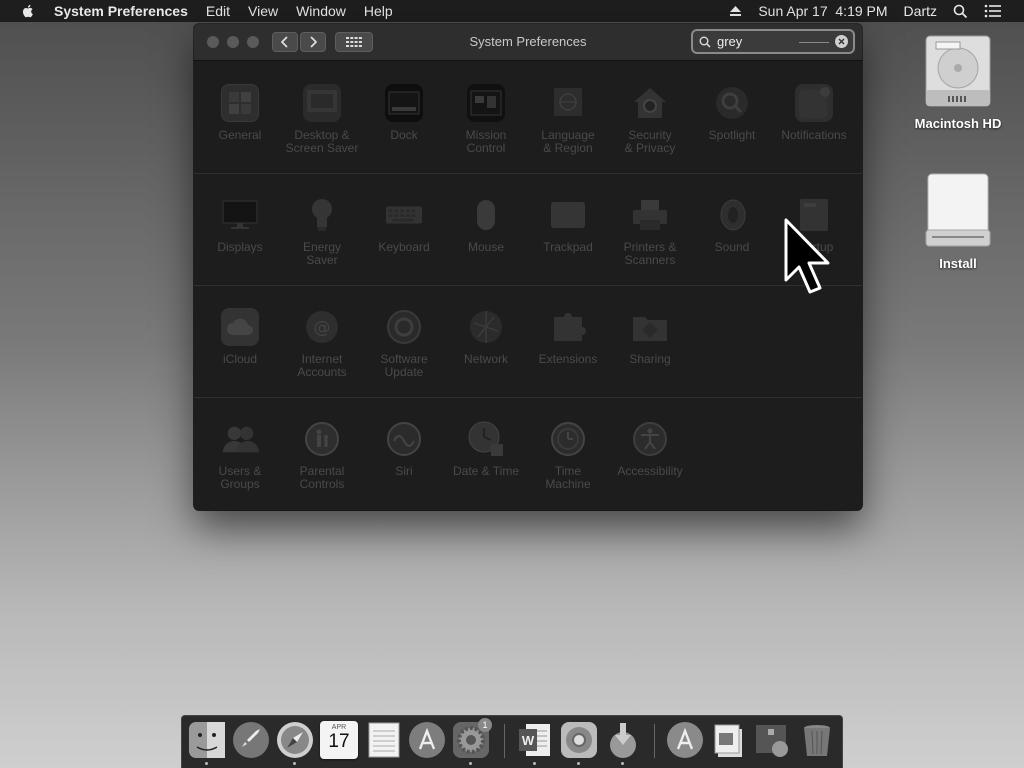 This screenshot has height=768, width=1024. I want to click on pref-label: Parental Controls, so click(322, 477).